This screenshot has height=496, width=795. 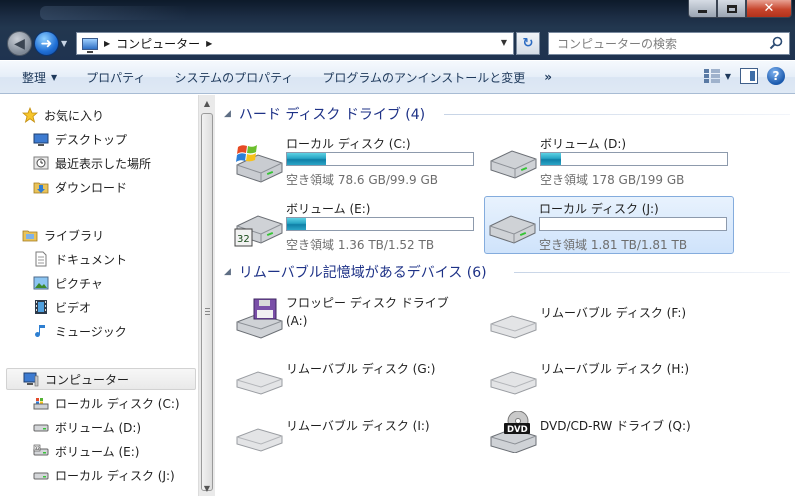 What do you see at coordinates (207, 302) in the screenshot?
I see `scrollbar-thumb` at bounding box center [207, 302].